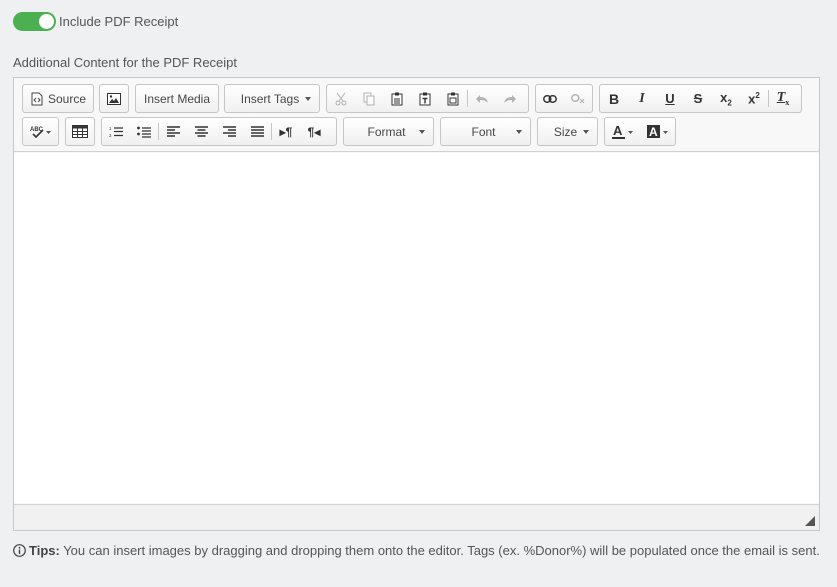  What do you see at coordinates (173, 131) in the screenshot?
I see `align-left-icon` at bounding box center [173, 131].